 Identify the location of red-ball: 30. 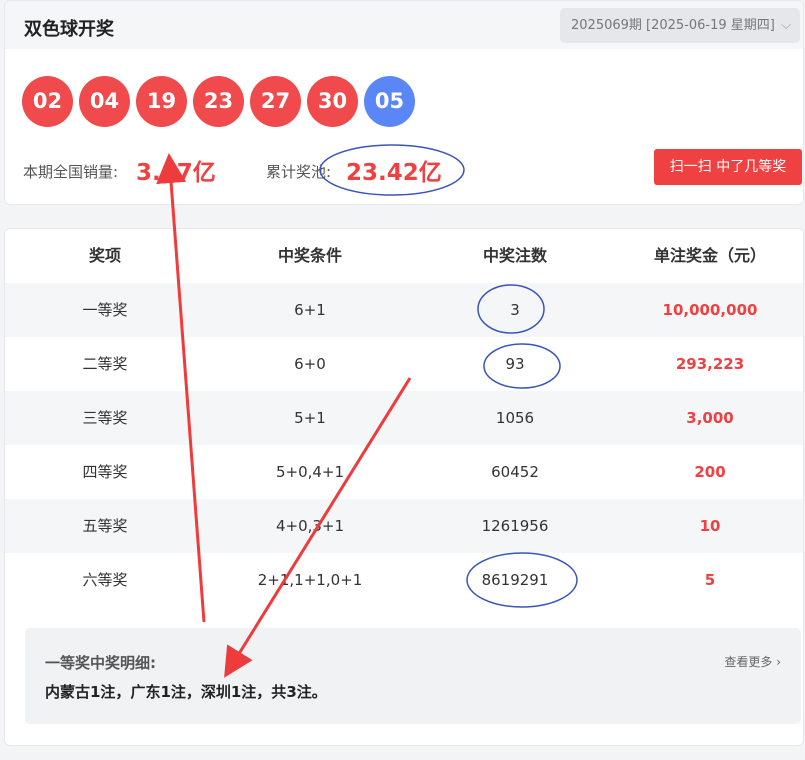
(332, 101).